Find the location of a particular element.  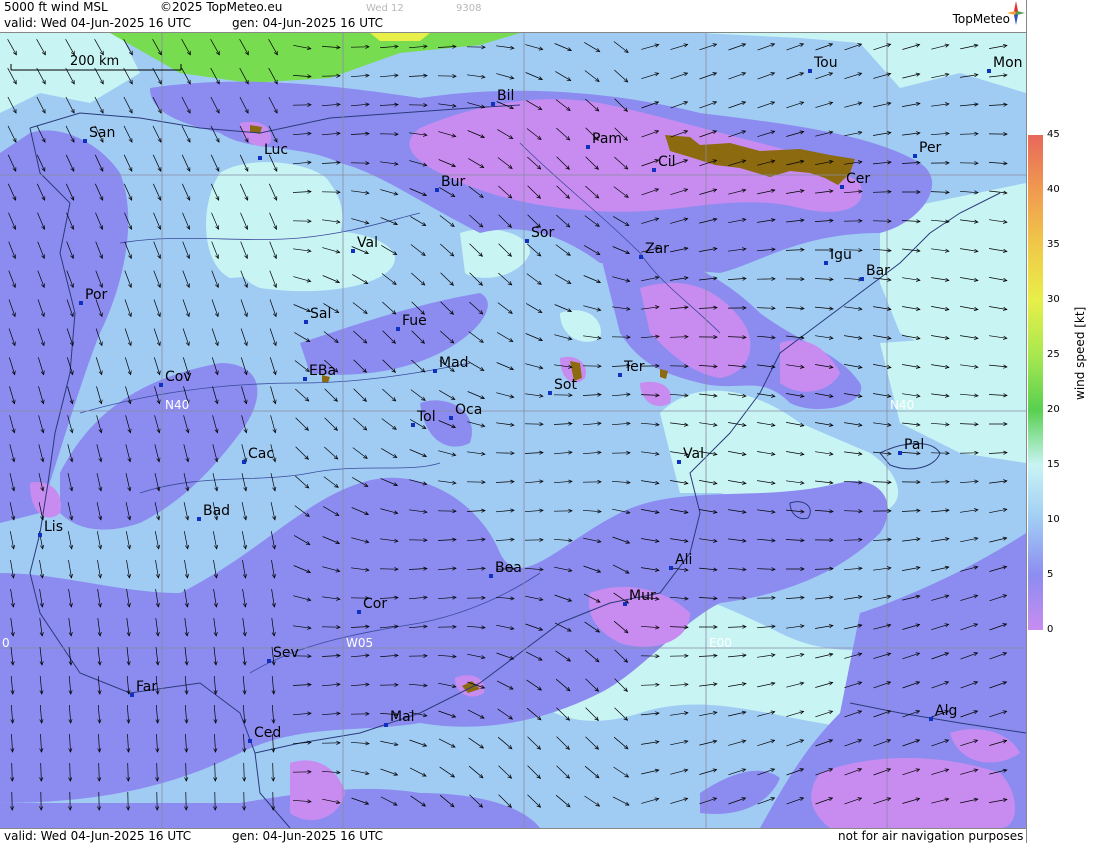

colorbar-title: wind speed [kt] is located at coordinates (1080, 353).